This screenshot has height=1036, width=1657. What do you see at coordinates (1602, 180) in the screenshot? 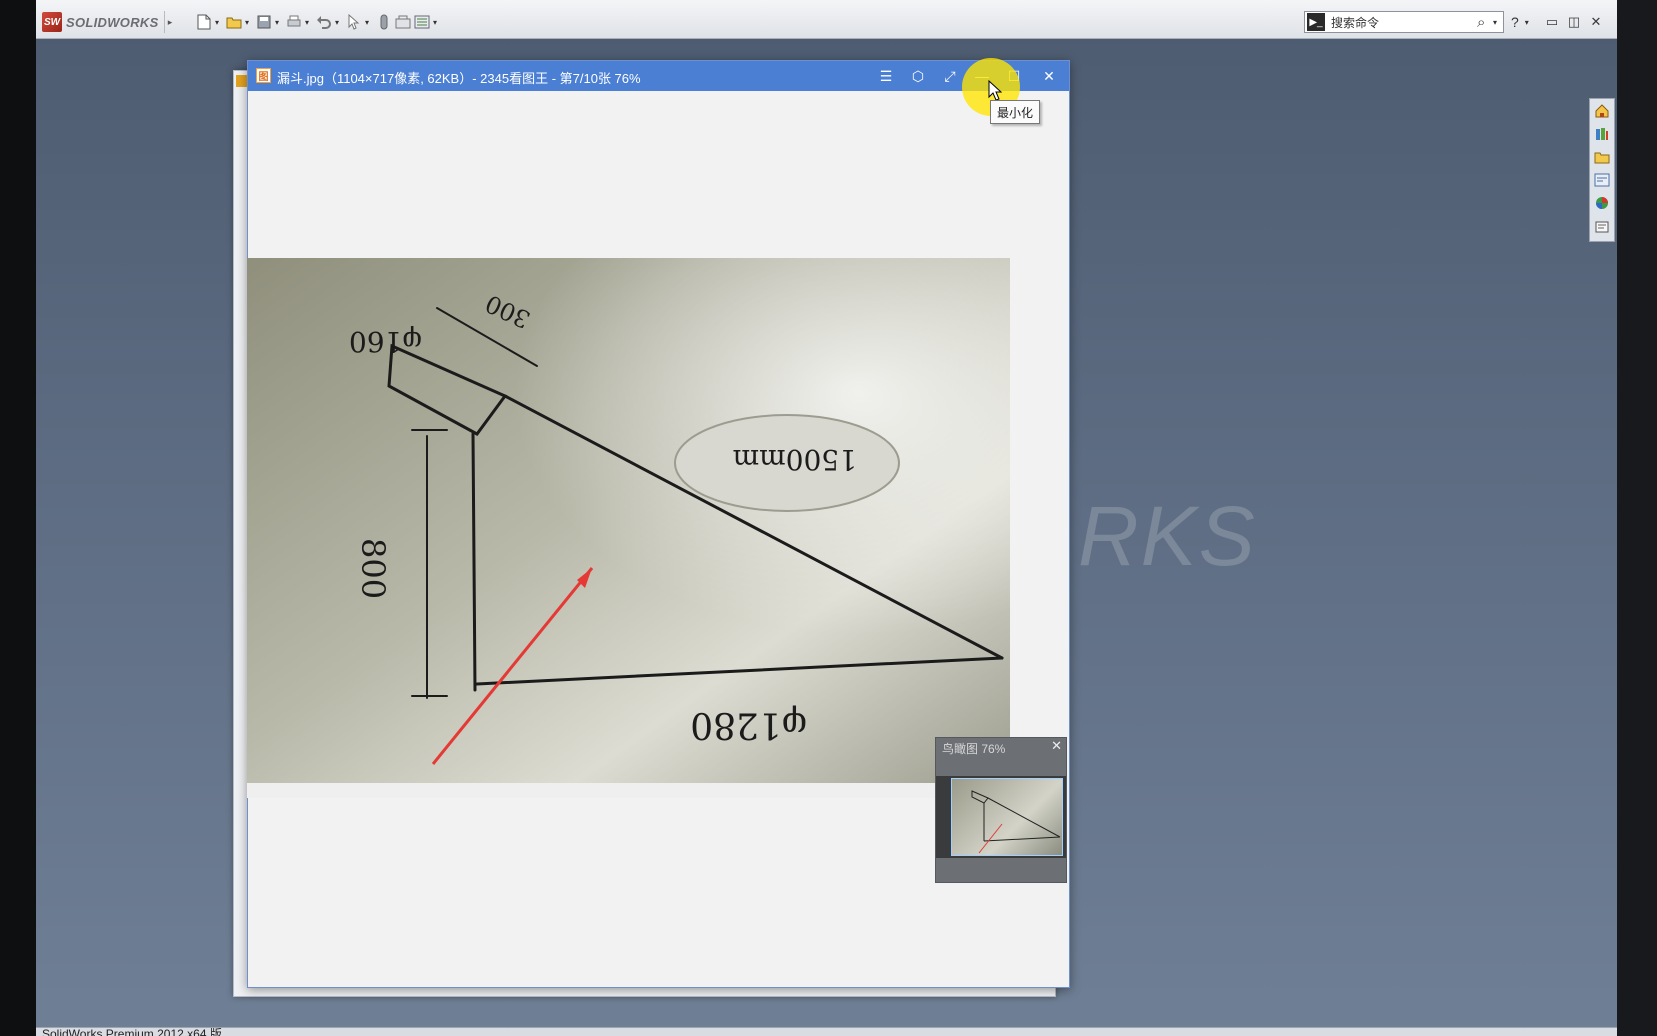
I see `view-palette-icon` at bounding box center [1602, 180].